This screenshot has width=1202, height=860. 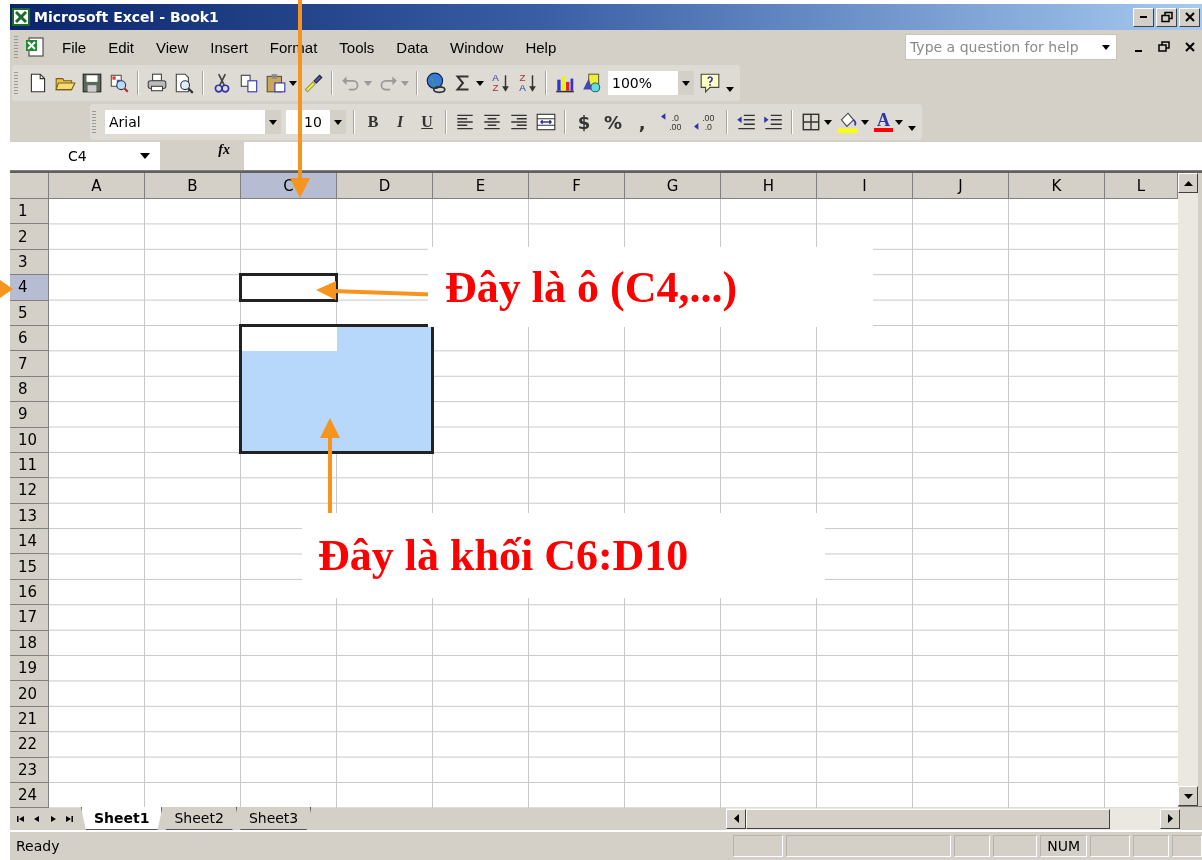 What do you see at coordinates (1057, 186) in the screenshot?
I see `column-header: K` at bounding box center [1057, 186].